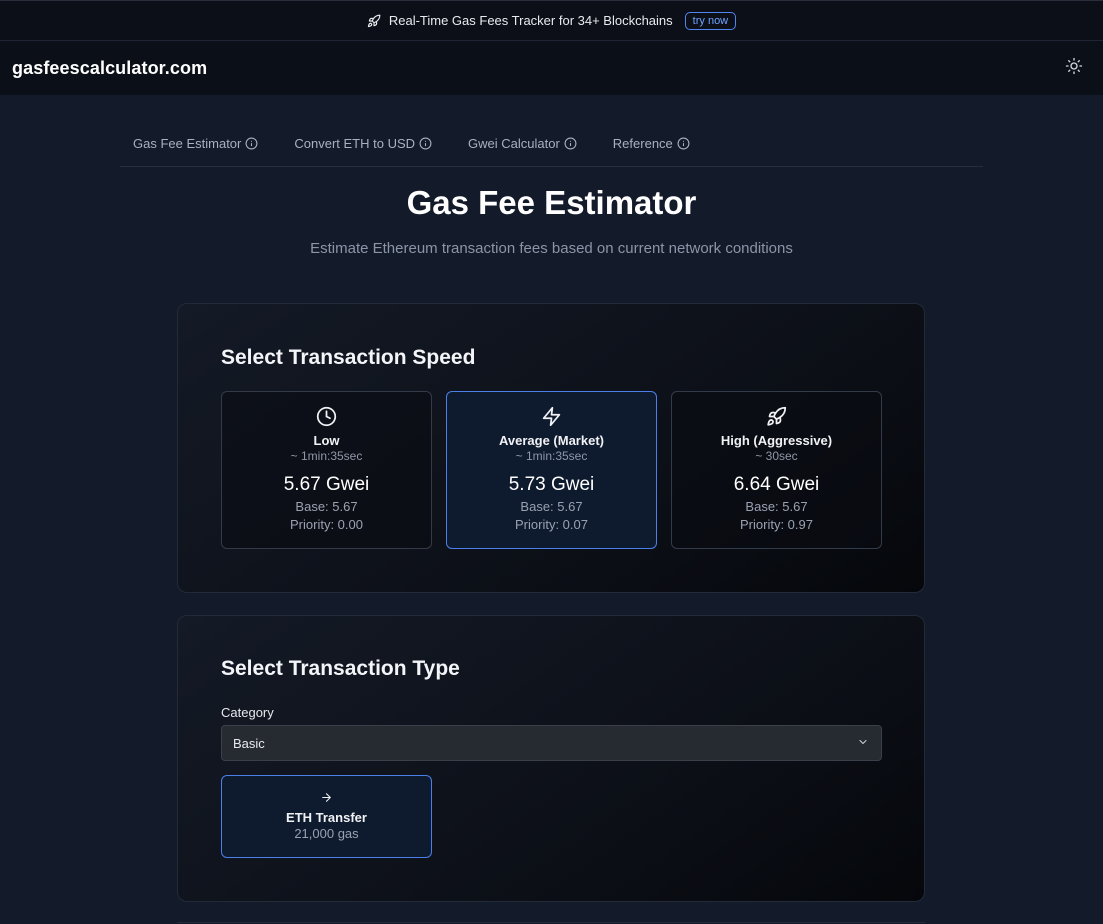 The image size is (1103, 924). What do you see at coordinates (326, 833) in the screenshot?
I see `tx-gas: 21,000 gas` at bounding box center [326, 833].